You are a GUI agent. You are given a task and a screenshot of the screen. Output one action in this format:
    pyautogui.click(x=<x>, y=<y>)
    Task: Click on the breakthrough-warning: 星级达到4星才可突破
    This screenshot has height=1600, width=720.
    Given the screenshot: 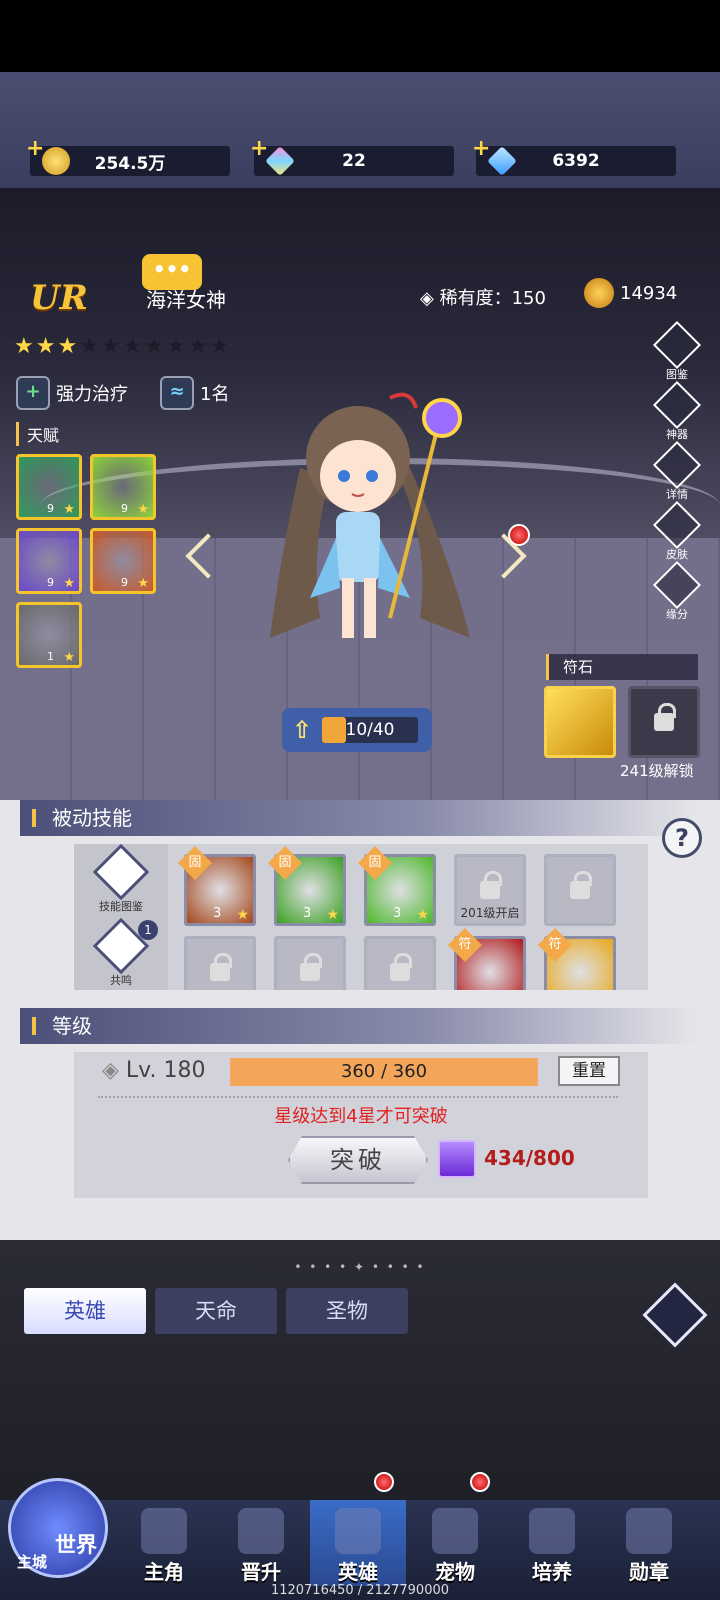 What is the action you would take?
    pyautogui.click(x=361, y=1116)
    